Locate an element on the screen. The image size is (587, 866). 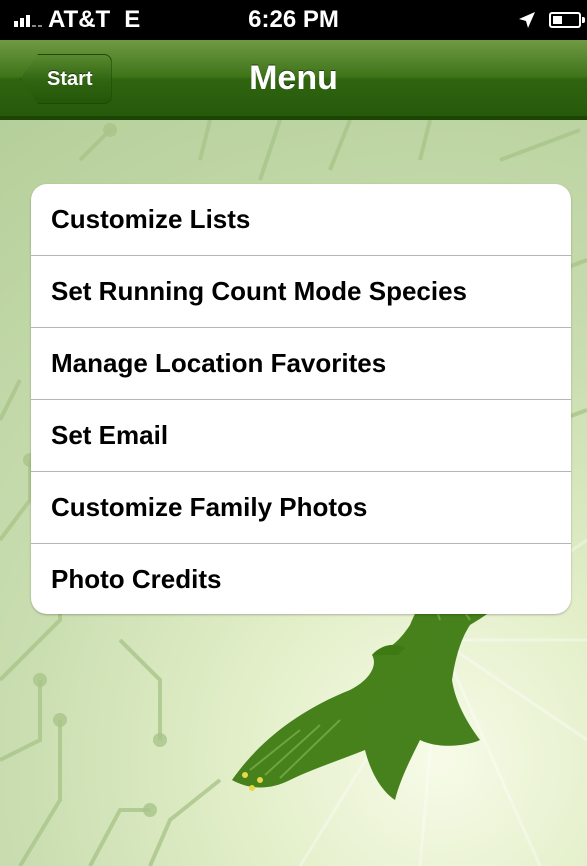
menu-item-customize-family-photos: Customize Family Photos is located at coordinates (301, 508).